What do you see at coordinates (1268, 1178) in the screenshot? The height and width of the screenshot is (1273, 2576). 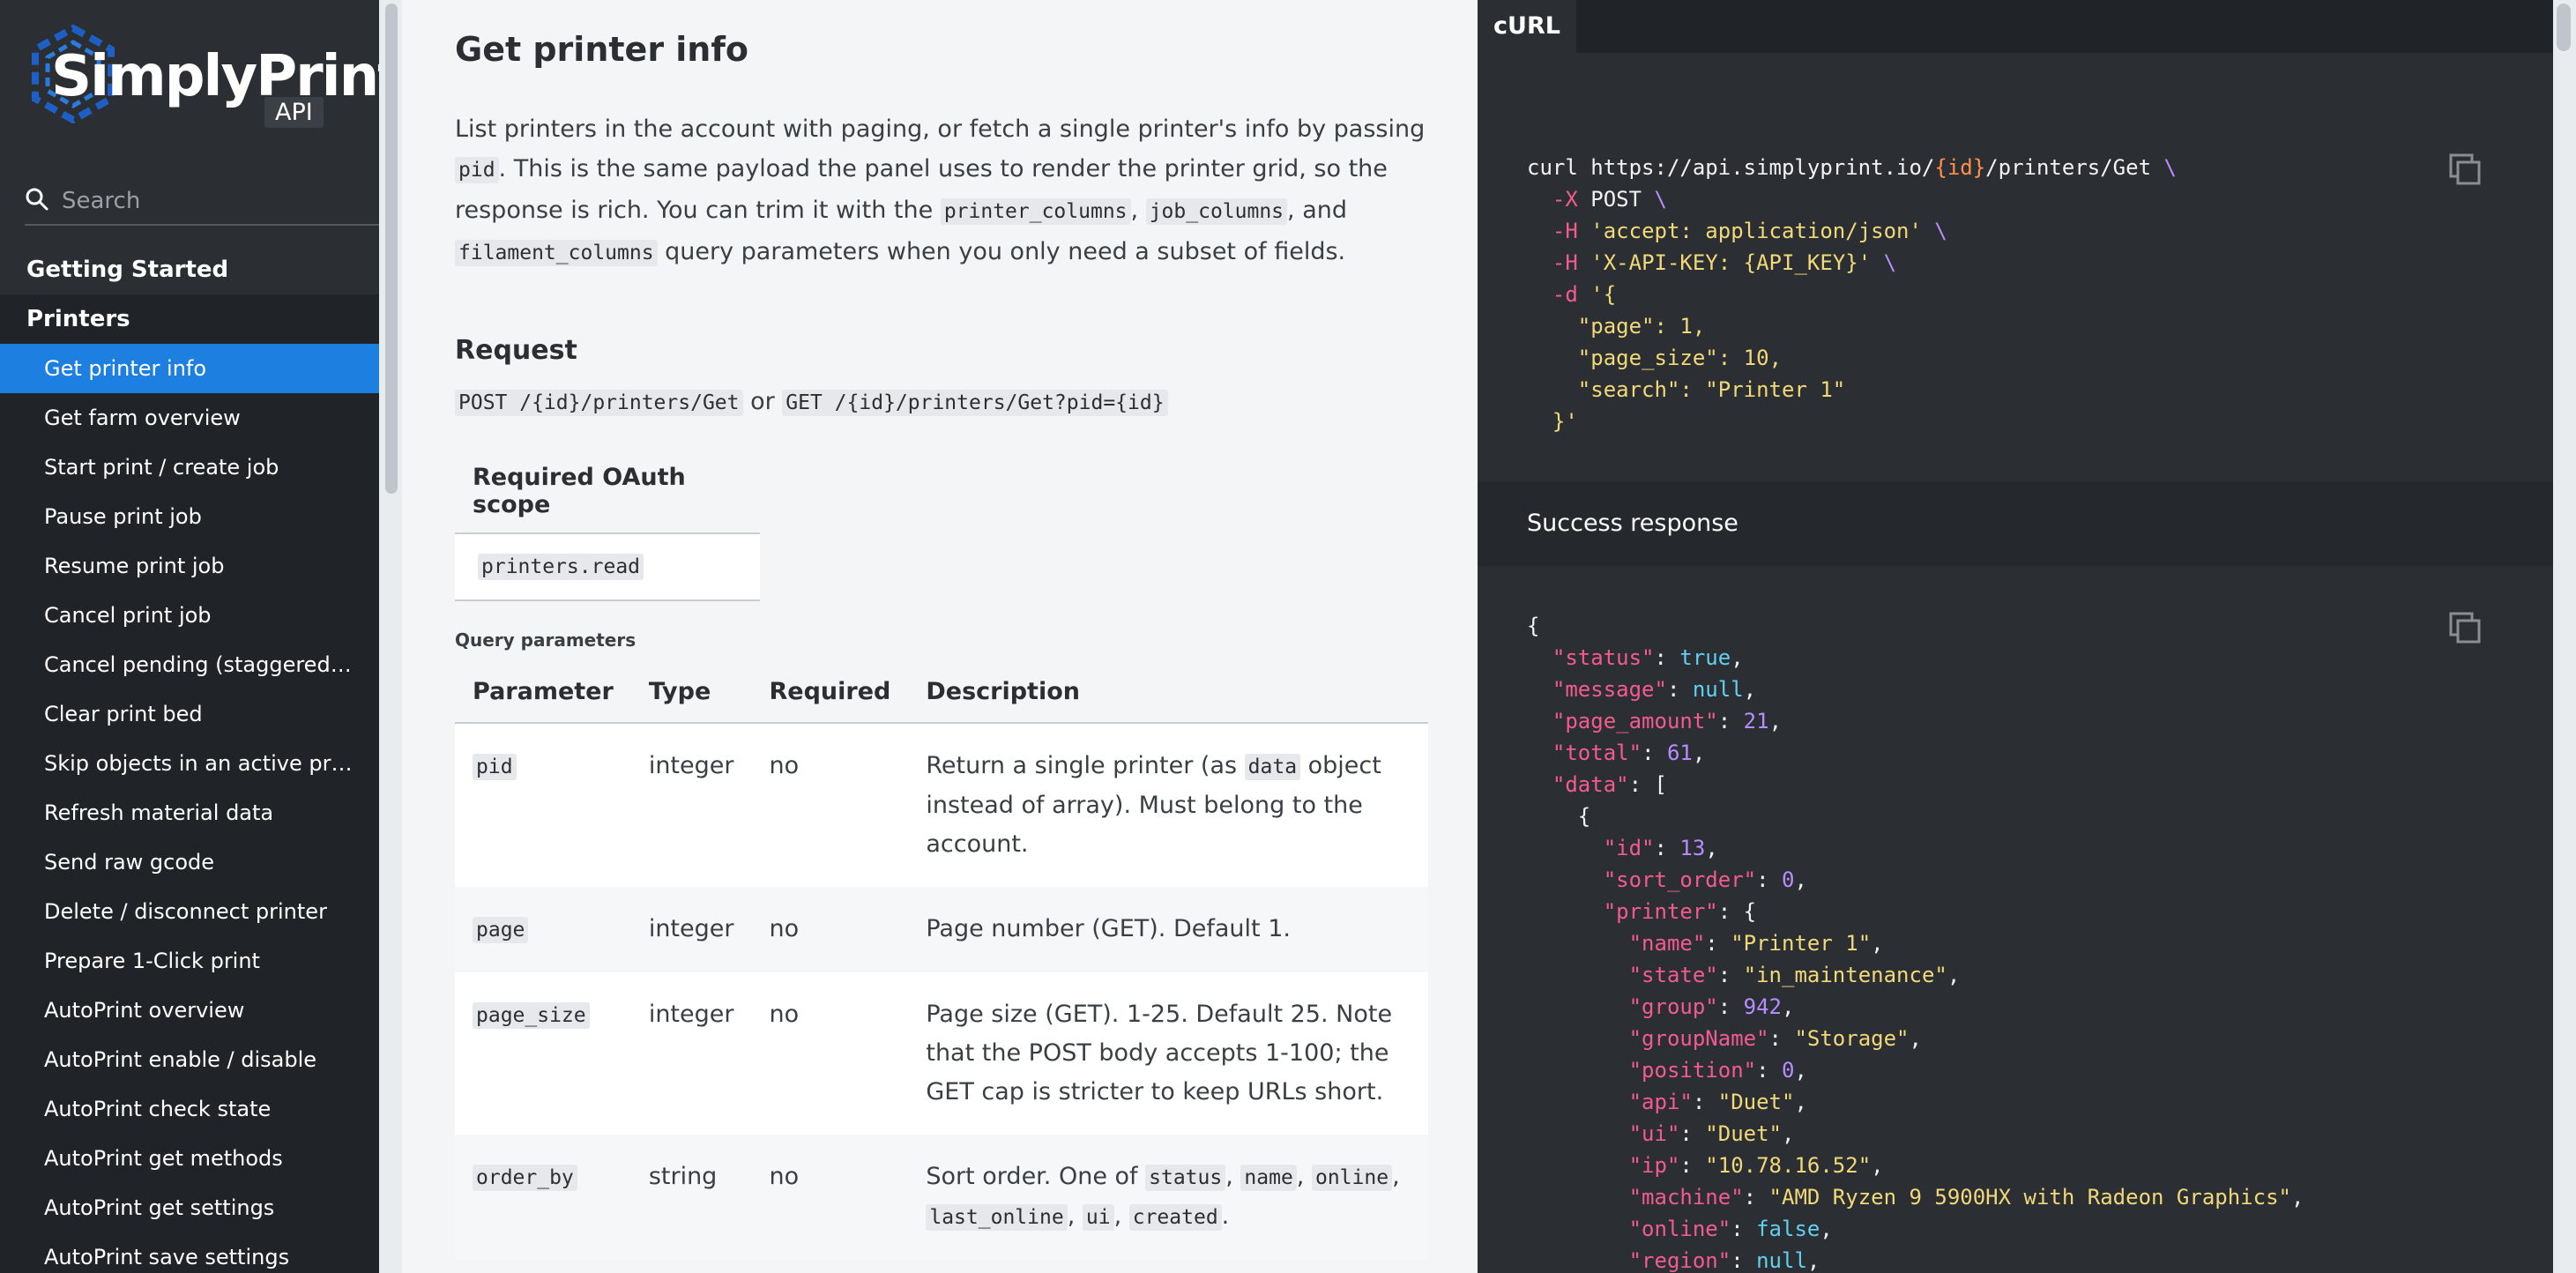 I see `desc-code: name` at bounding box center [1268, 1178].